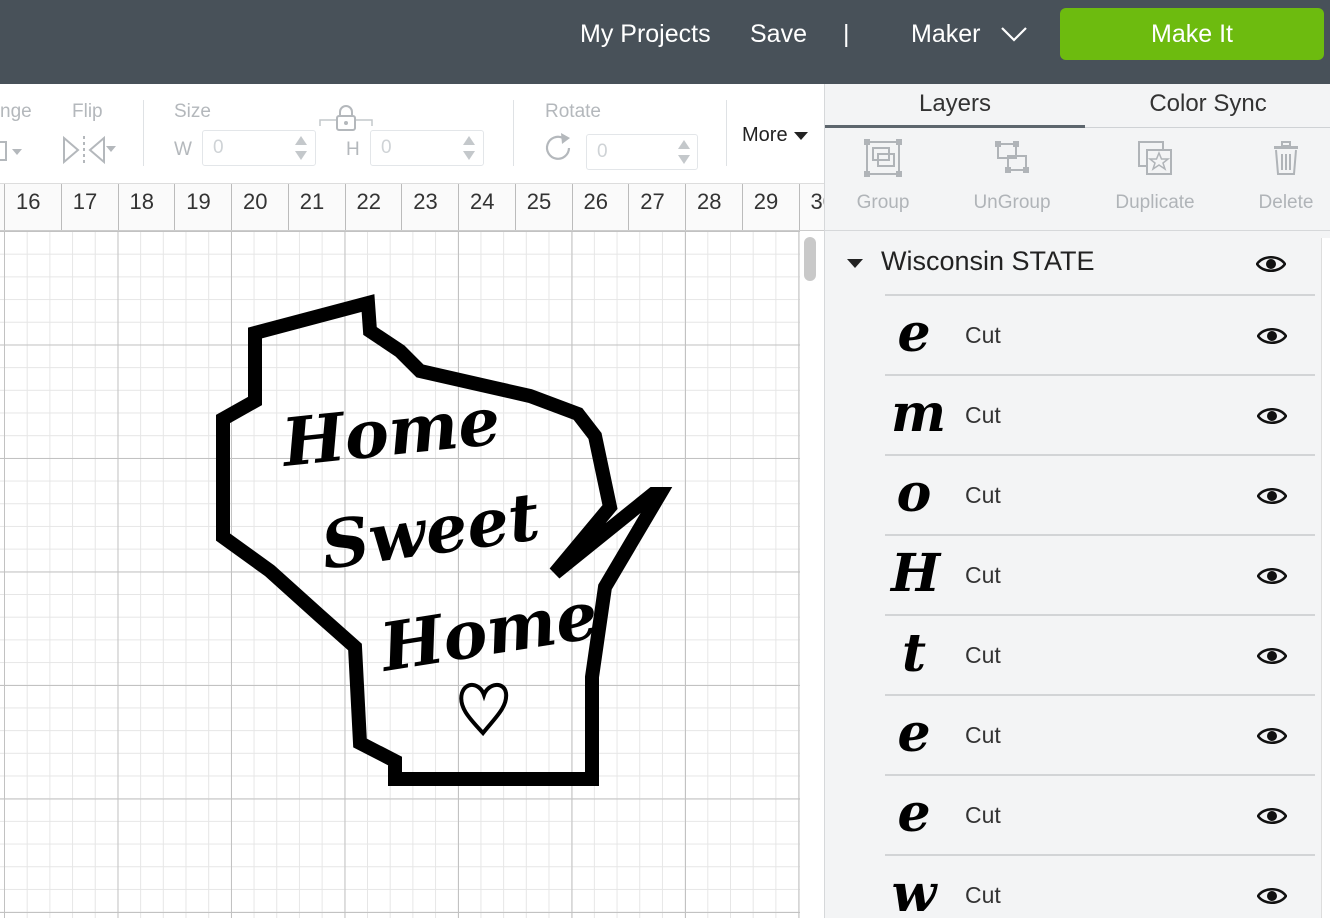 The height and width of the screenshot is (918, 1330). I want to click on delete-button: Delete, so click(1286, 176).